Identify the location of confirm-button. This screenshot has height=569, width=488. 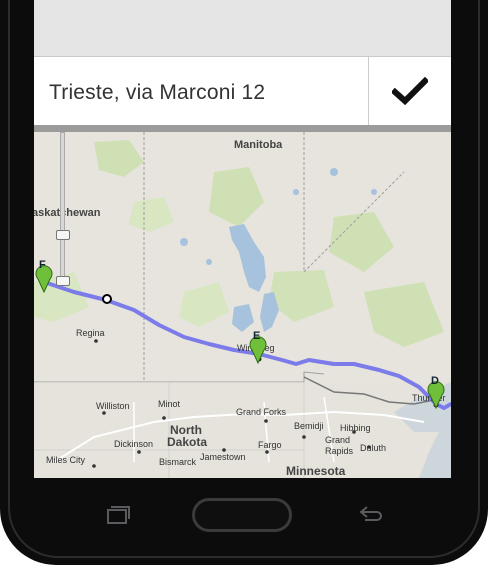
(410, 91).